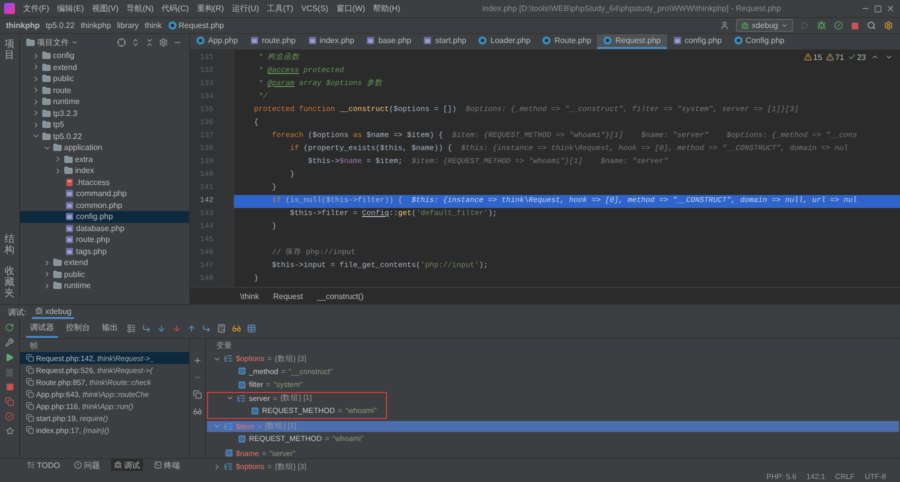  I want to click on editor-tab: Config.php, so click(759, 41).